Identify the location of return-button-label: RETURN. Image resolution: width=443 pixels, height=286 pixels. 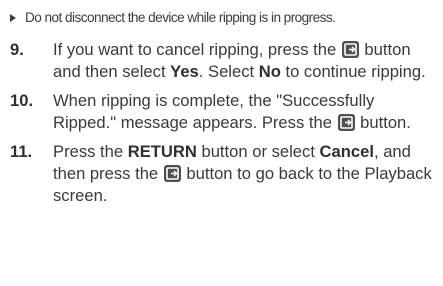
(162, 151).